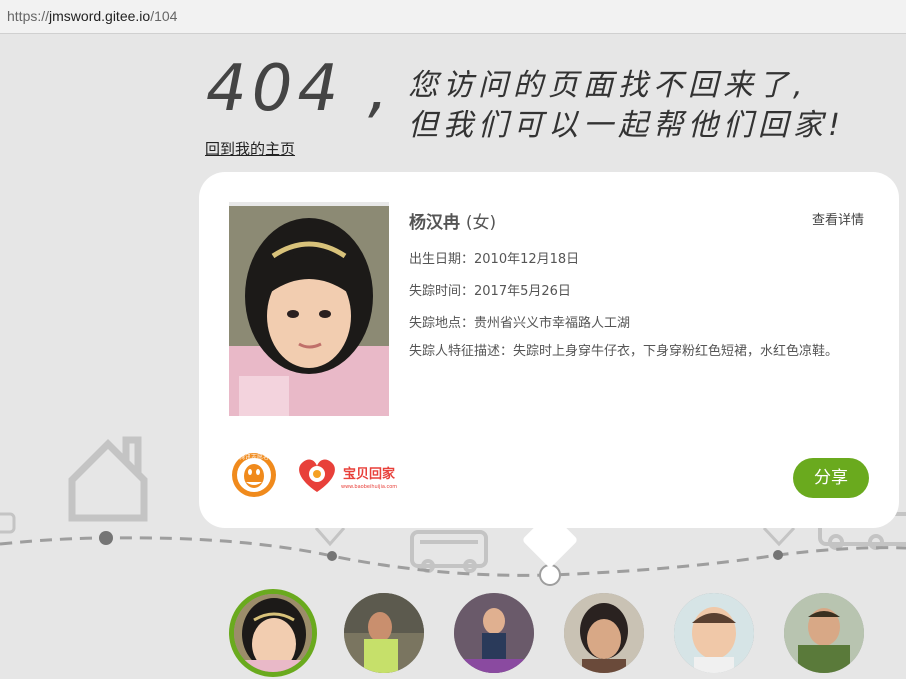 The height and width of the screenshot is (679, 906). Describe the element at coordinates (831, 478) in the screenshot. I see `share-button: 分享` at that location.